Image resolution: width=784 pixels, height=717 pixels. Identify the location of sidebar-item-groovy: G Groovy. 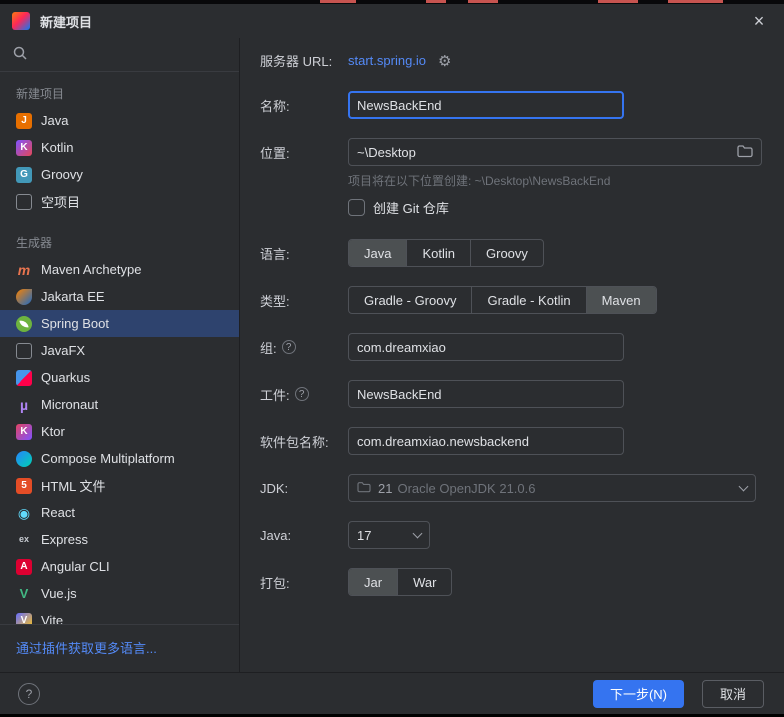
(119, 174).